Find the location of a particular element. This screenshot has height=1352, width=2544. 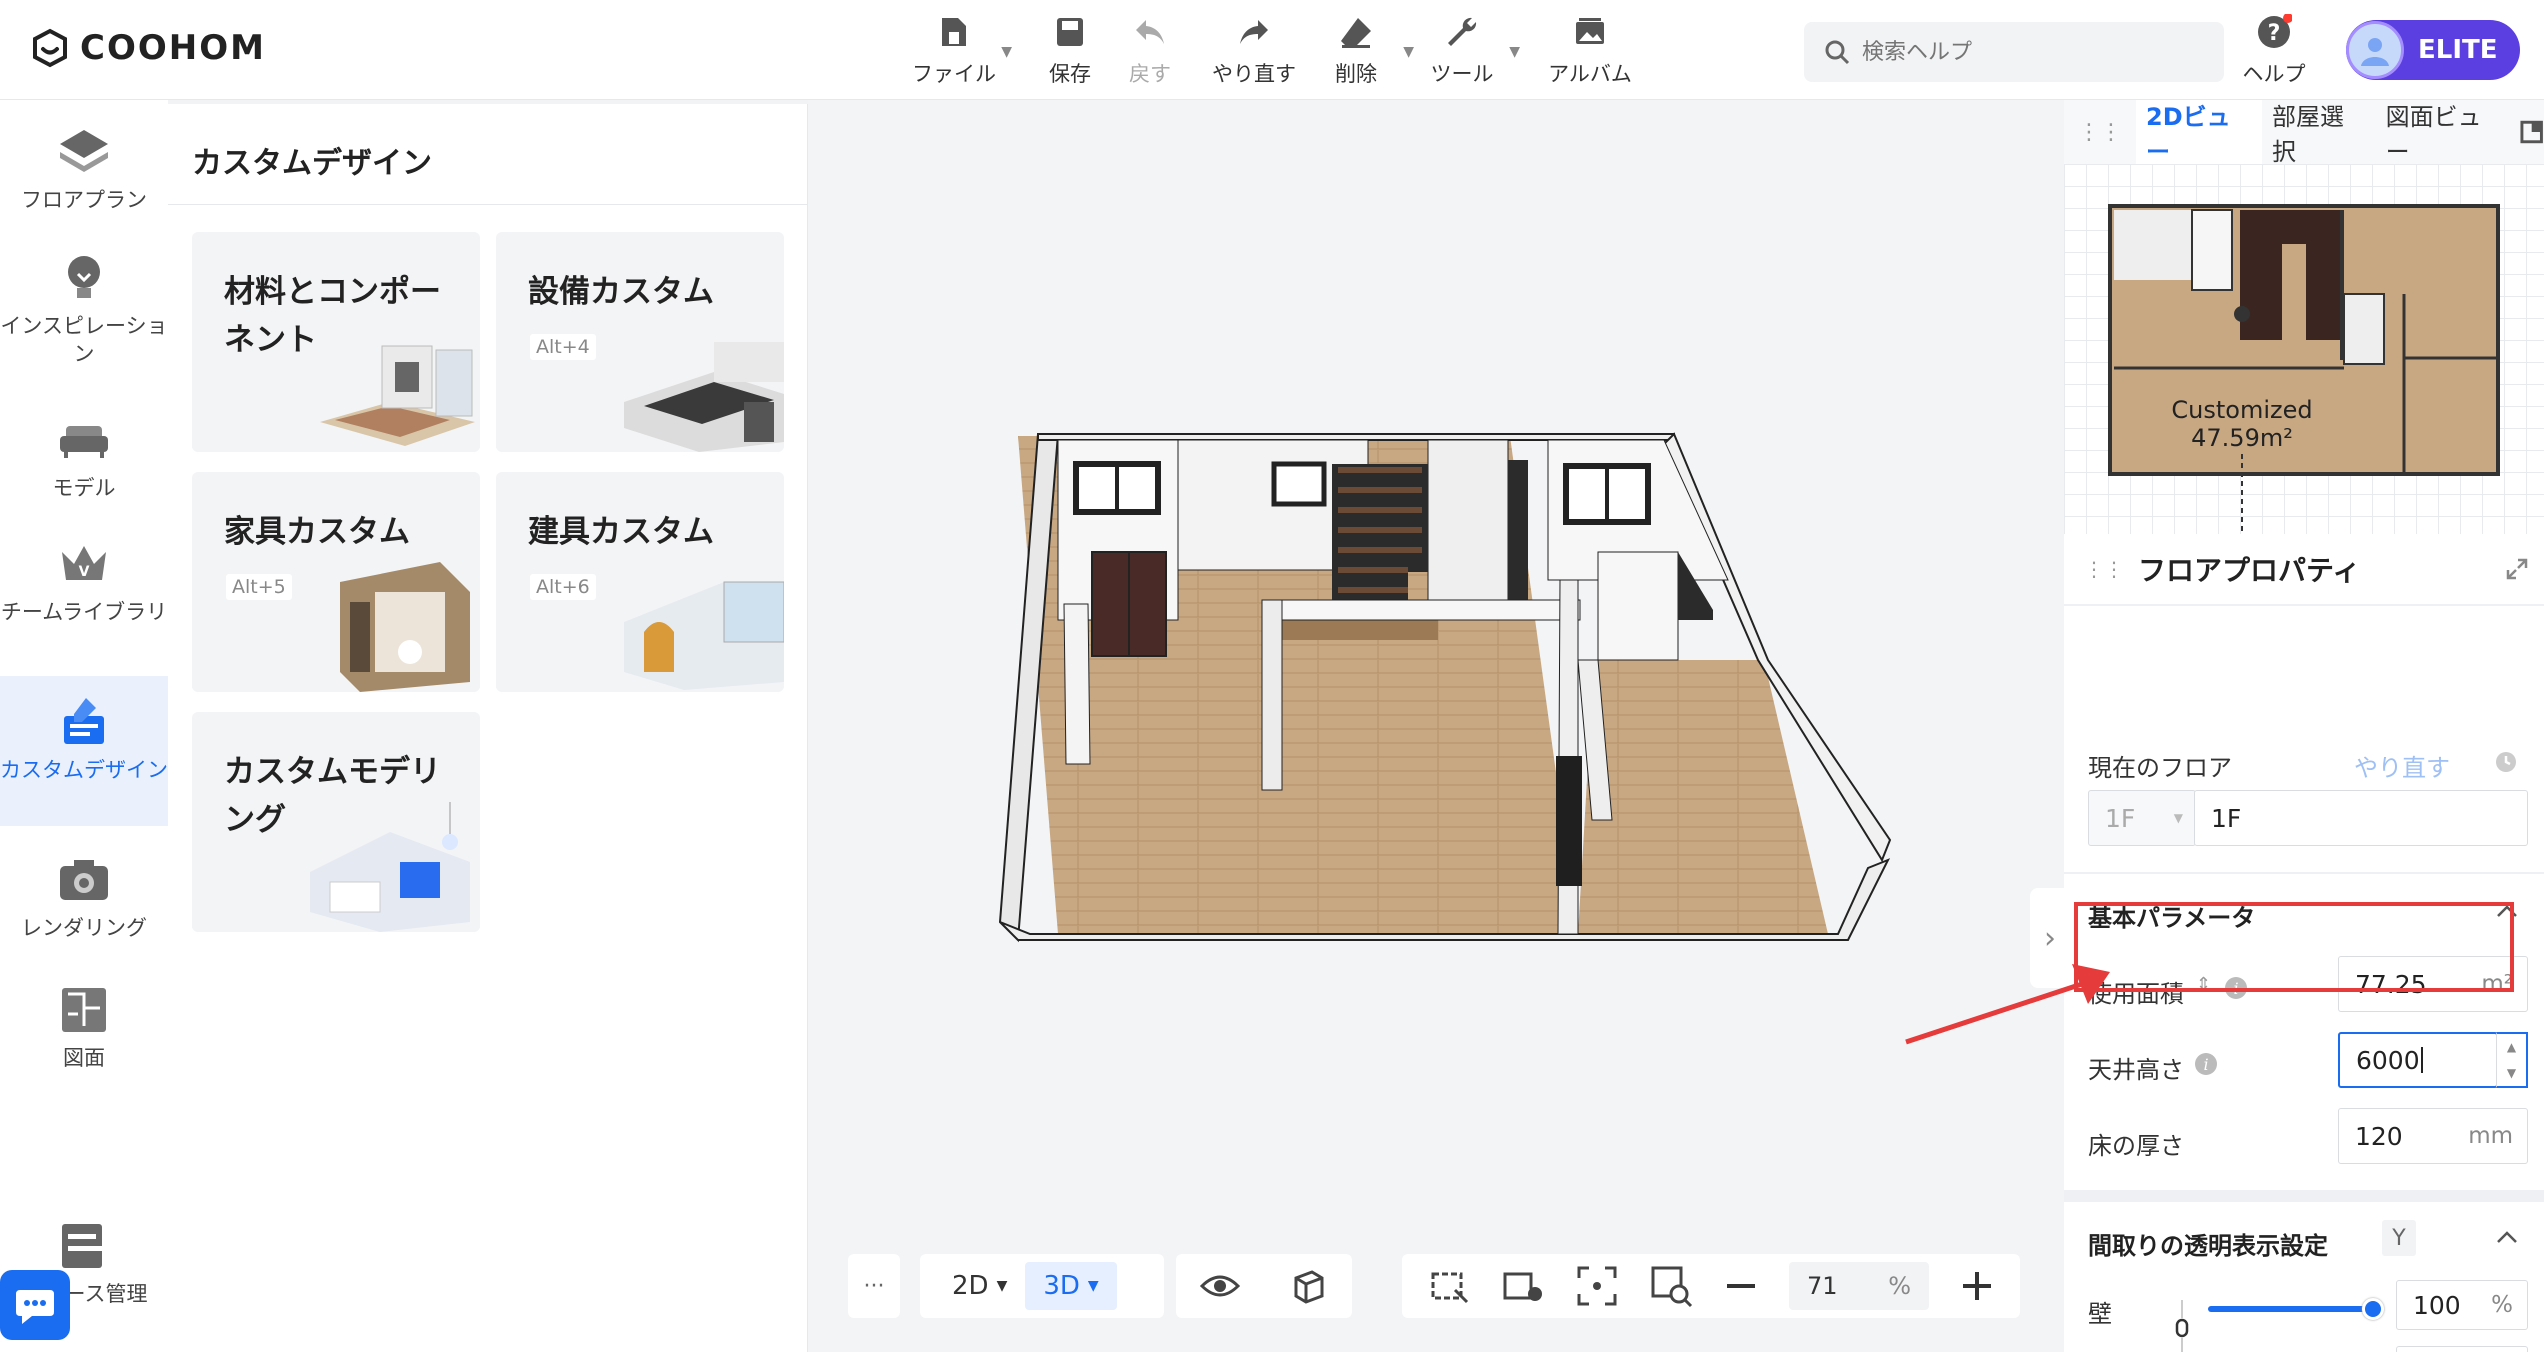

custom-design-icon is located at coordinates (84, 721).